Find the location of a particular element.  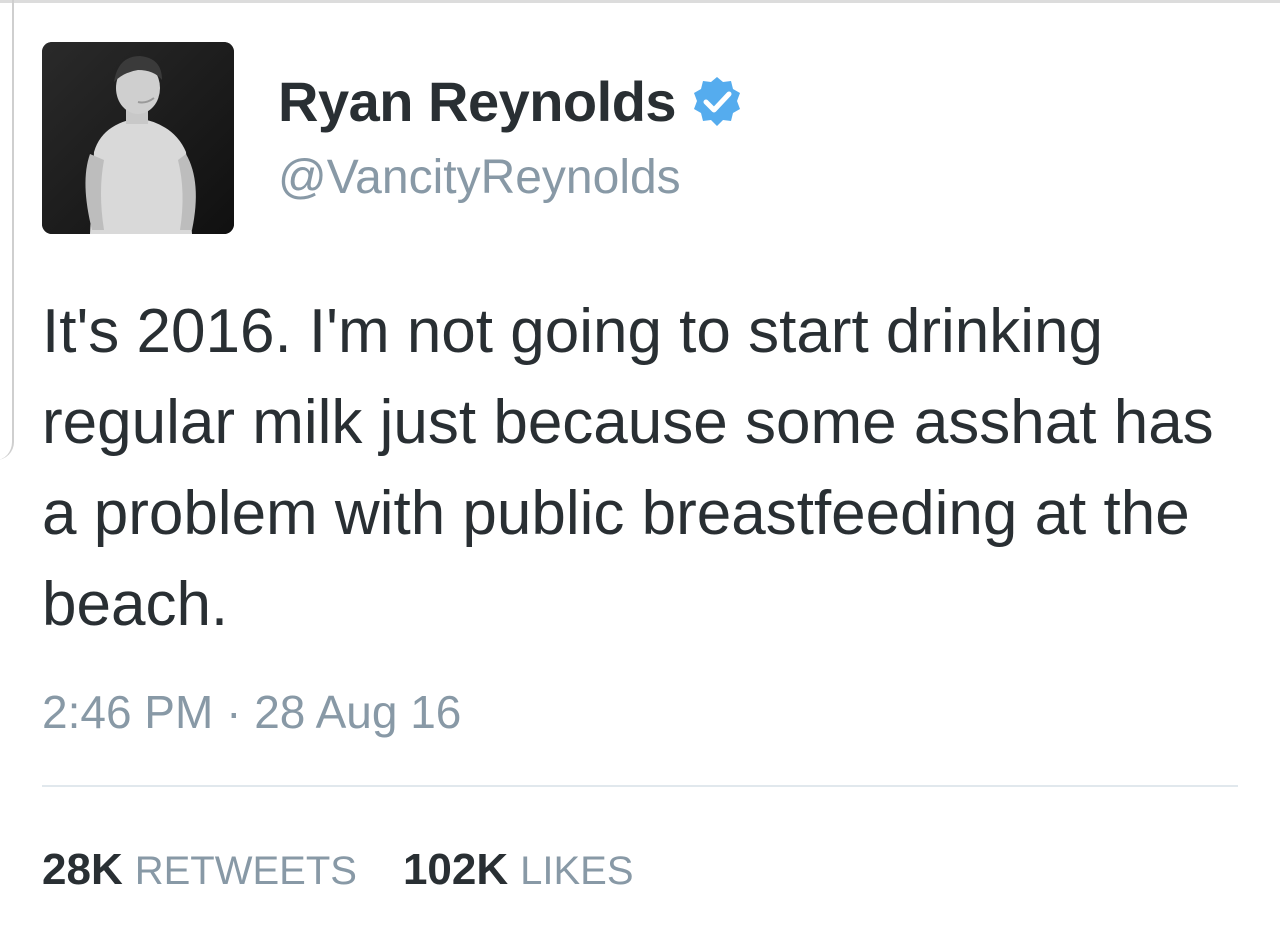

likes-count: 102K is located at coordinates (455, 869).